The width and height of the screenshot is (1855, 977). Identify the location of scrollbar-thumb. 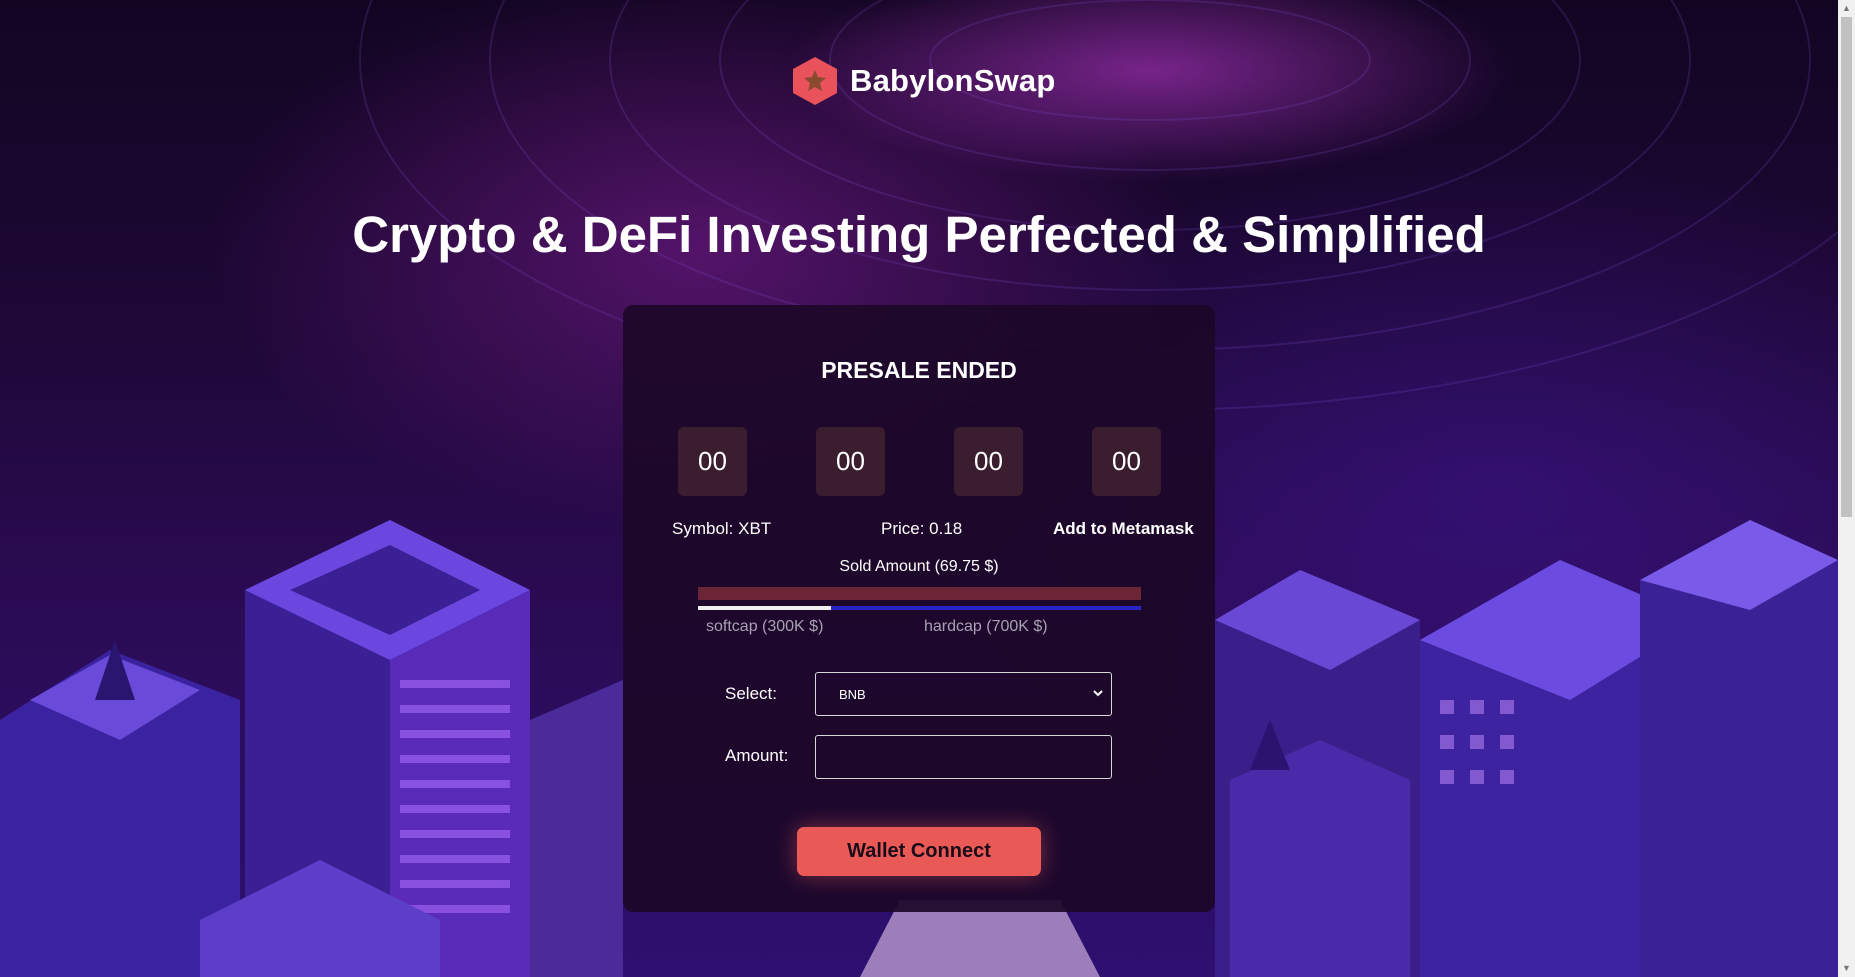
(1846, 267).